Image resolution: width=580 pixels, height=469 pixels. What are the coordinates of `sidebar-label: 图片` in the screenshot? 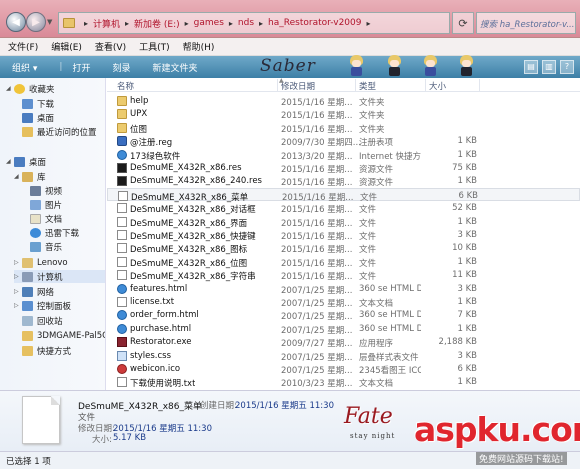 It's located at (54, 205).